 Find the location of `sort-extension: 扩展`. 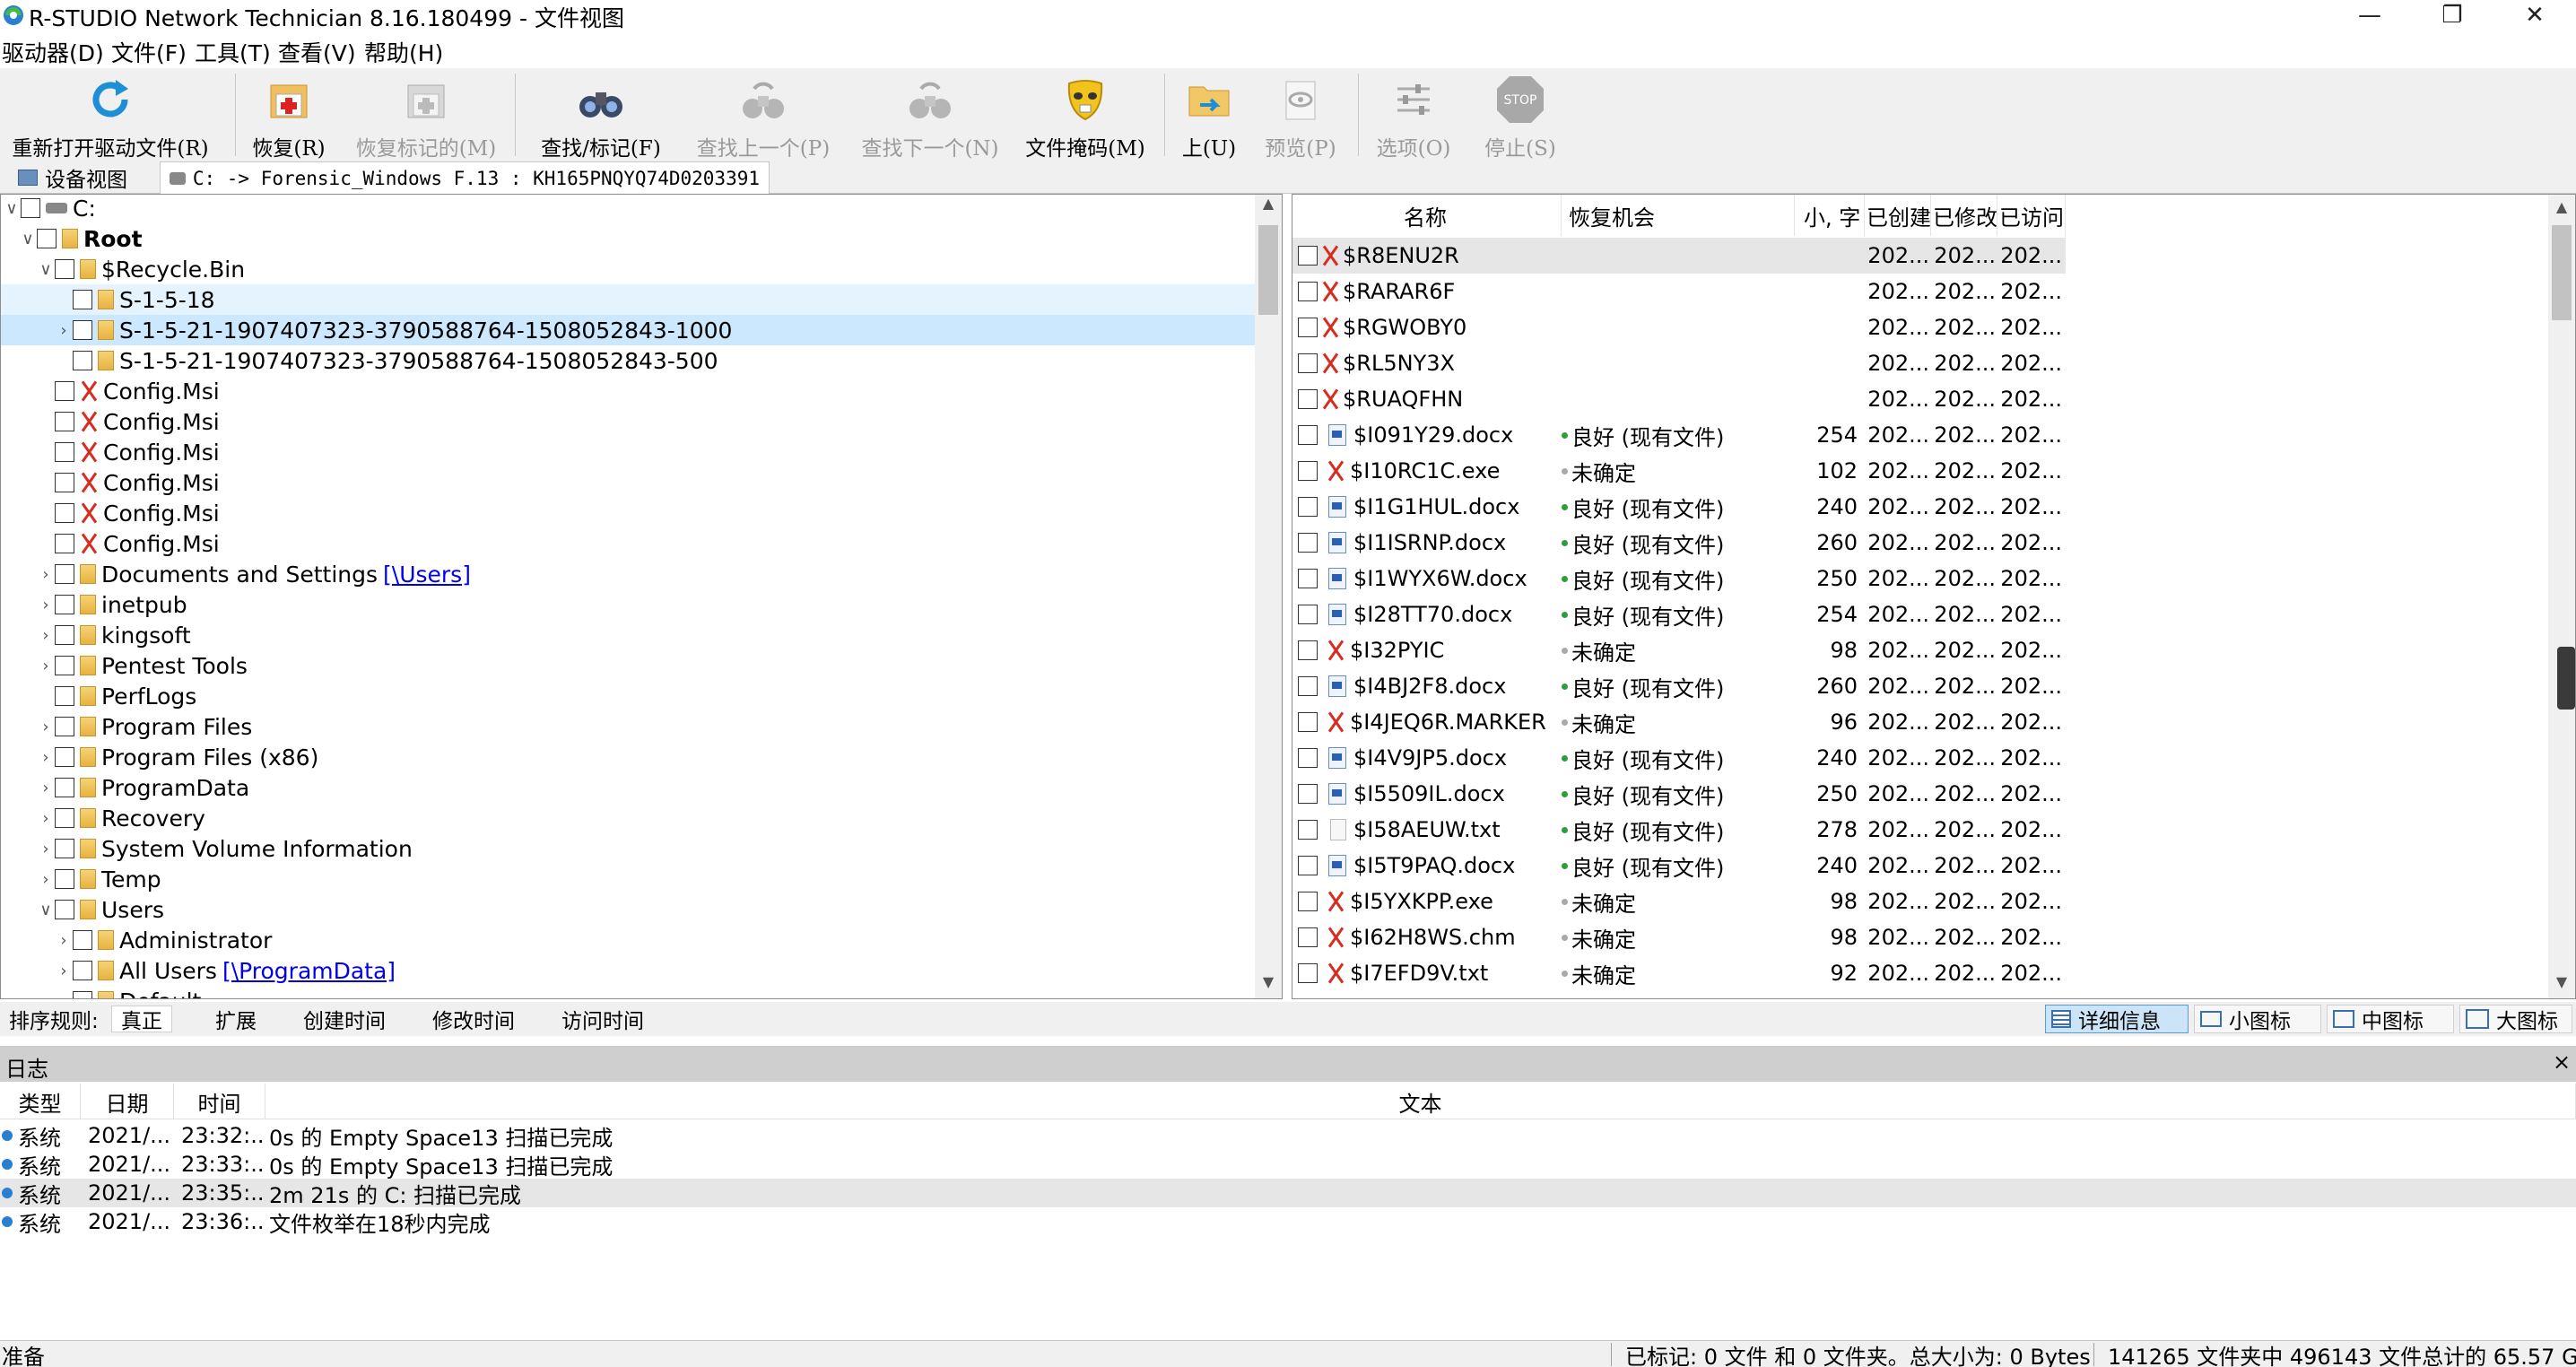

sort-extension: 扩展 is located at coordinates (235, 1020).